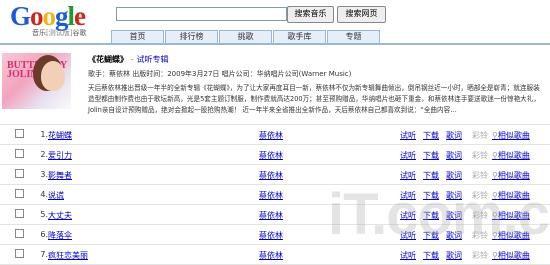 This screenshot has width=550, height=265. I want to click on table-row: 2. 爱引力 蔡依林 试听 下载 歌词 彩铃 ⚲相似歌曲, so click(275, 155).